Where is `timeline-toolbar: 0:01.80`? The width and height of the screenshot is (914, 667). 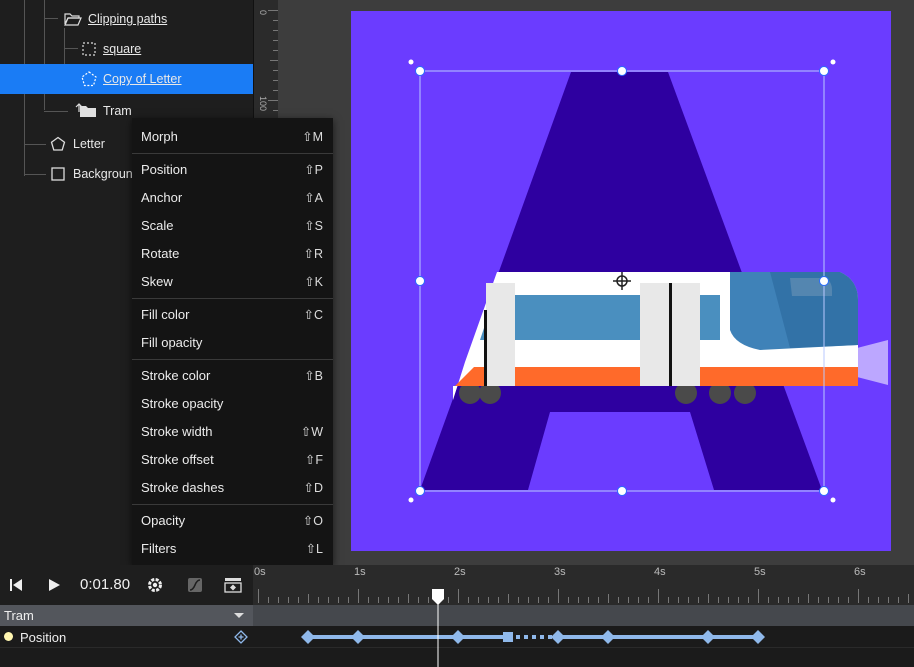
timeline-toolbar: 0:01.80 is located at coordinates (126, 585).